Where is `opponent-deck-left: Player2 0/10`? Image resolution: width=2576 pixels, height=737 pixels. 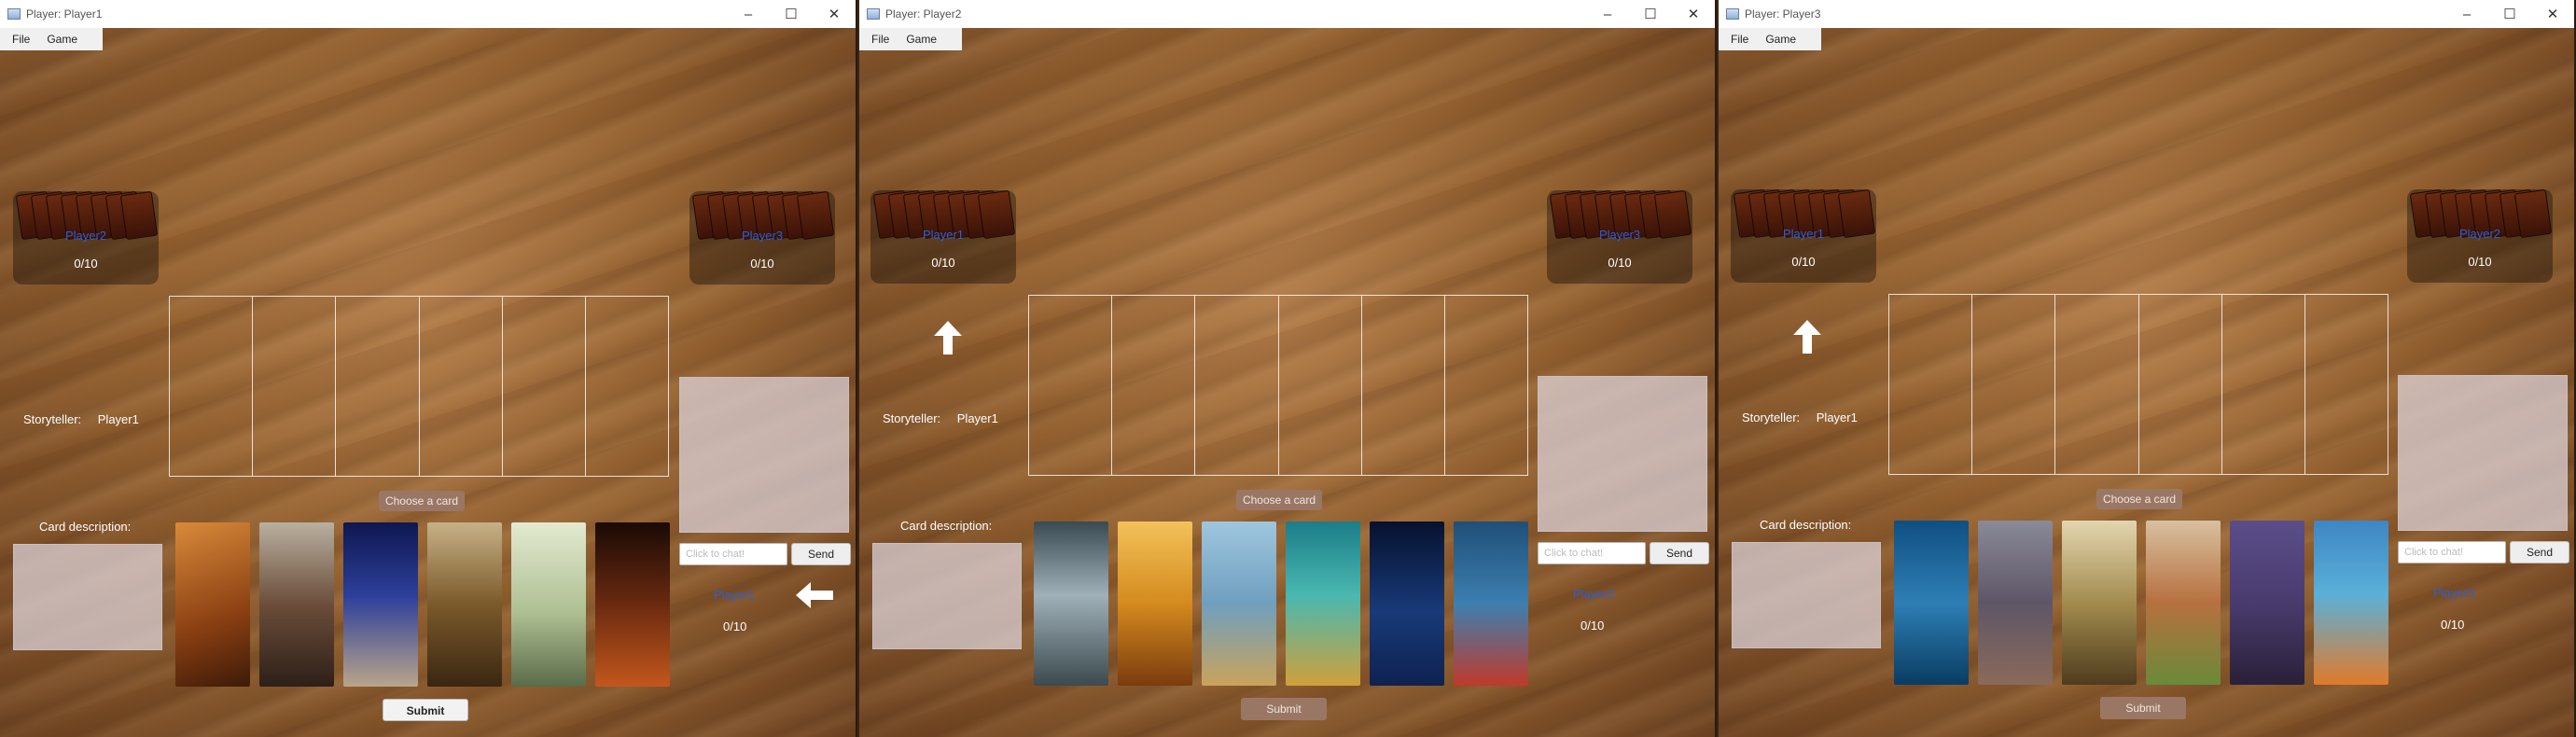 opponent-deck-left: Player2 0/10 is located at coordinates (86, 237).